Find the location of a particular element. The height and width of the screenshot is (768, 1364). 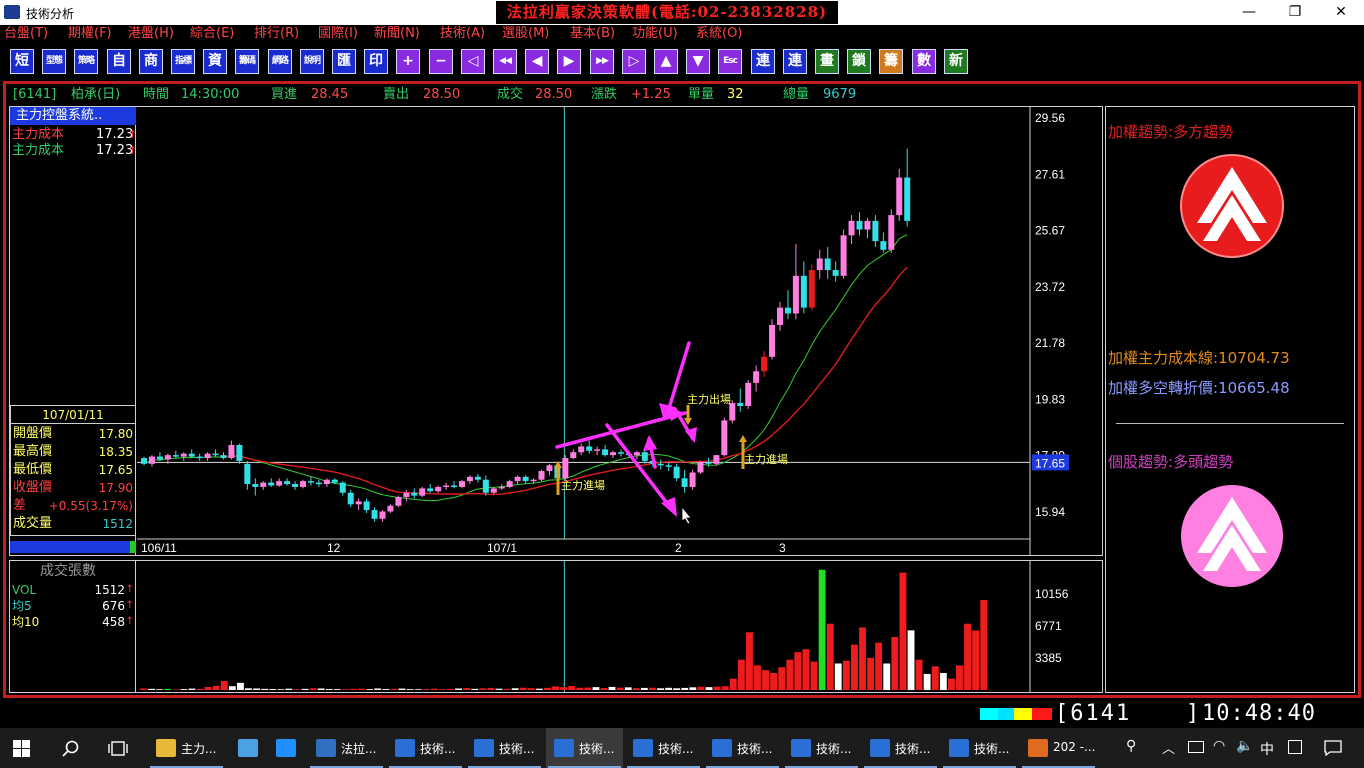

main-cost-label-1: 主力成本 is located at coordinates (38, 134).